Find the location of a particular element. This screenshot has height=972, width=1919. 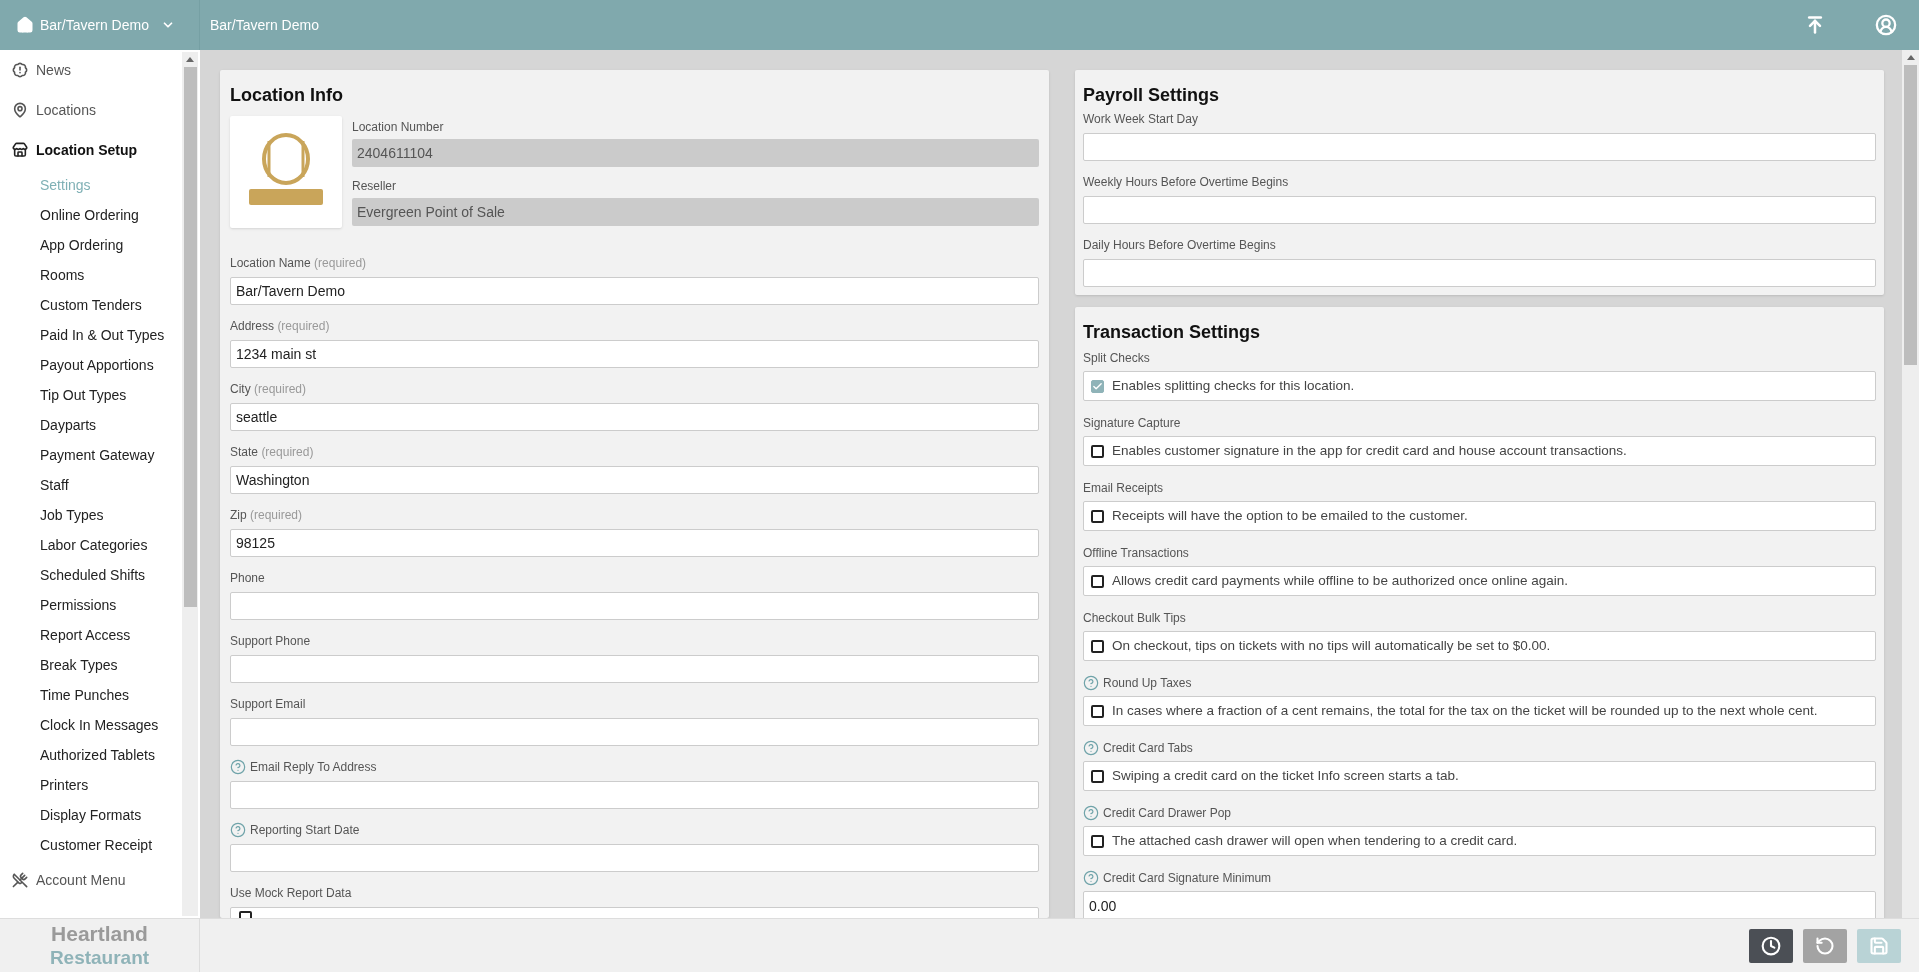

sidebar-subitem: Scheduled Shifts is located at coordinates (91, 575).